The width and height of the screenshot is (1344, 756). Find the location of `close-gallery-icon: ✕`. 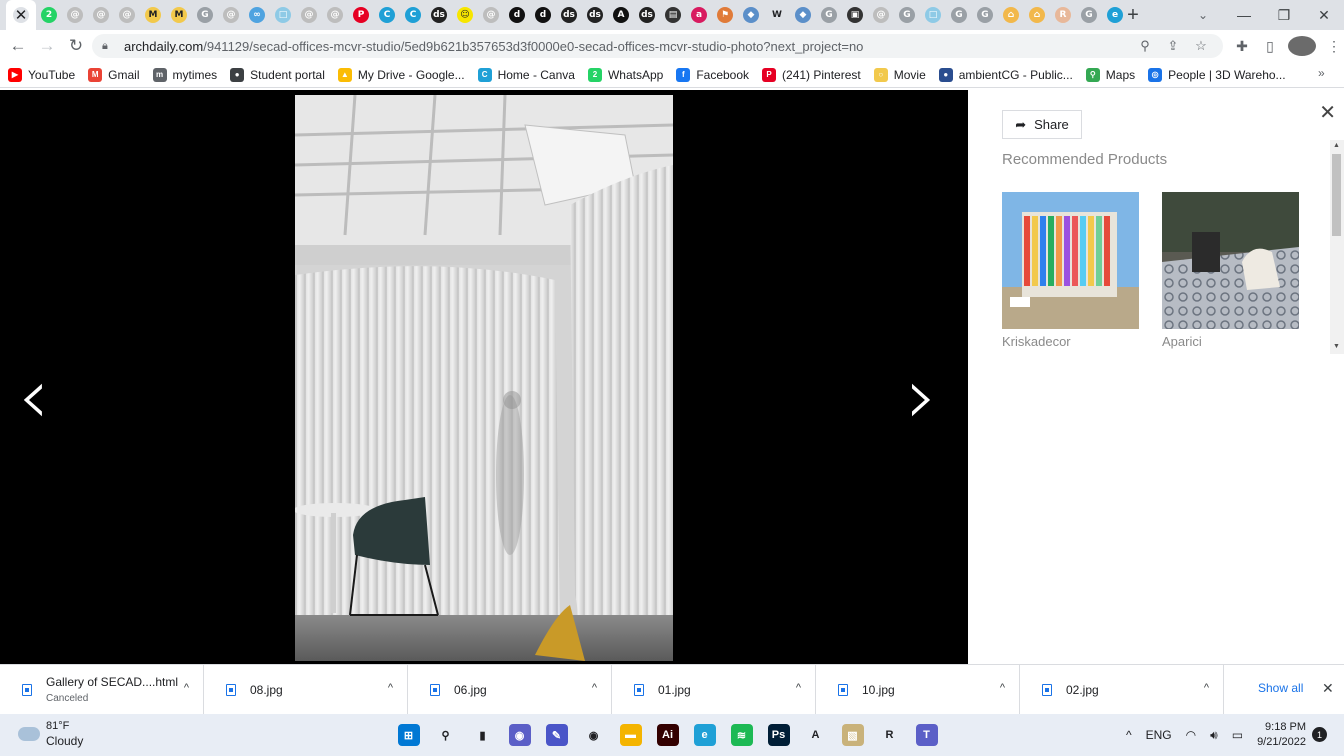

close-gallery-icon: ✕ is located at coordinates (1327, 112).